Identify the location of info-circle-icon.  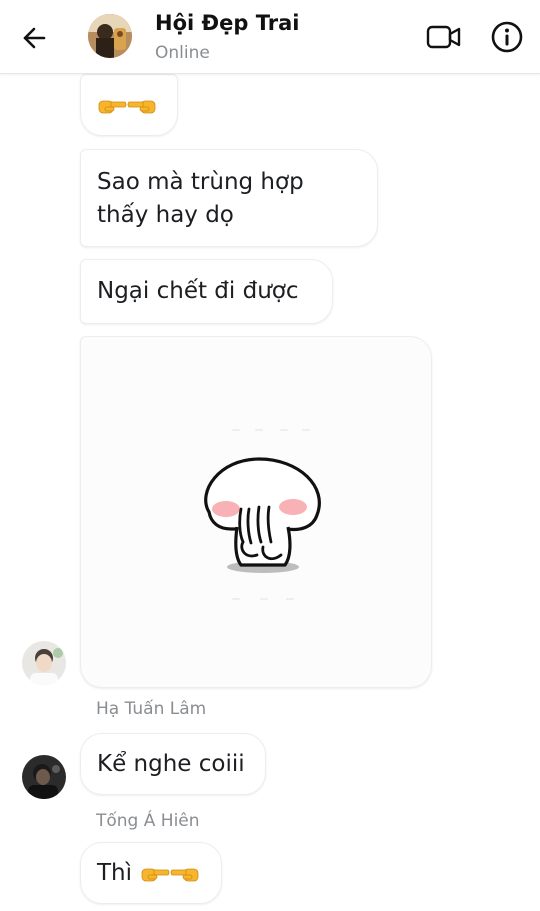
(507, 37).